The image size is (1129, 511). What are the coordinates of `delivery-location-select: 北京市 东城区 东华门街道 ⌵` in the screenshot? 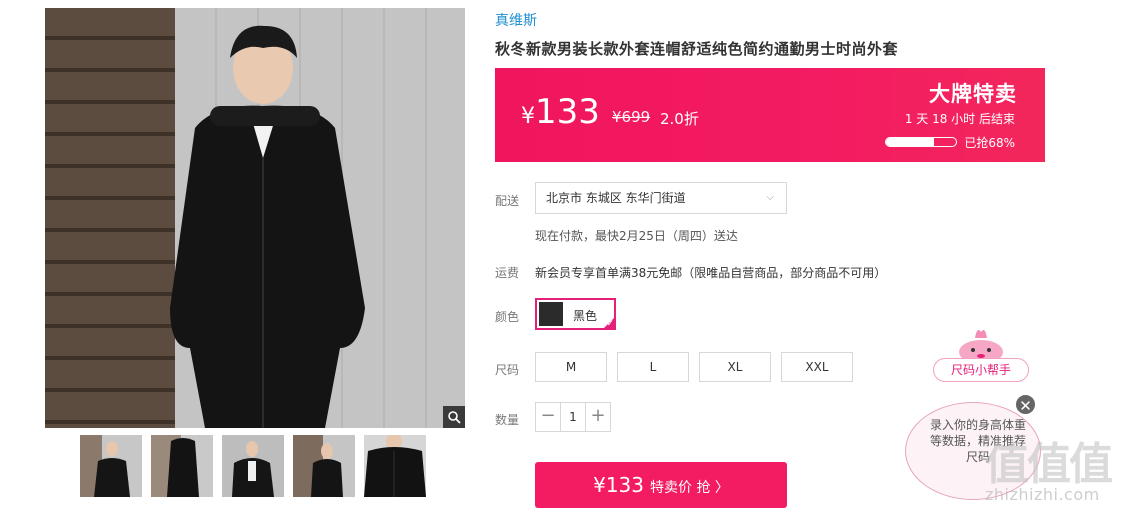 It's located at (661, 198).